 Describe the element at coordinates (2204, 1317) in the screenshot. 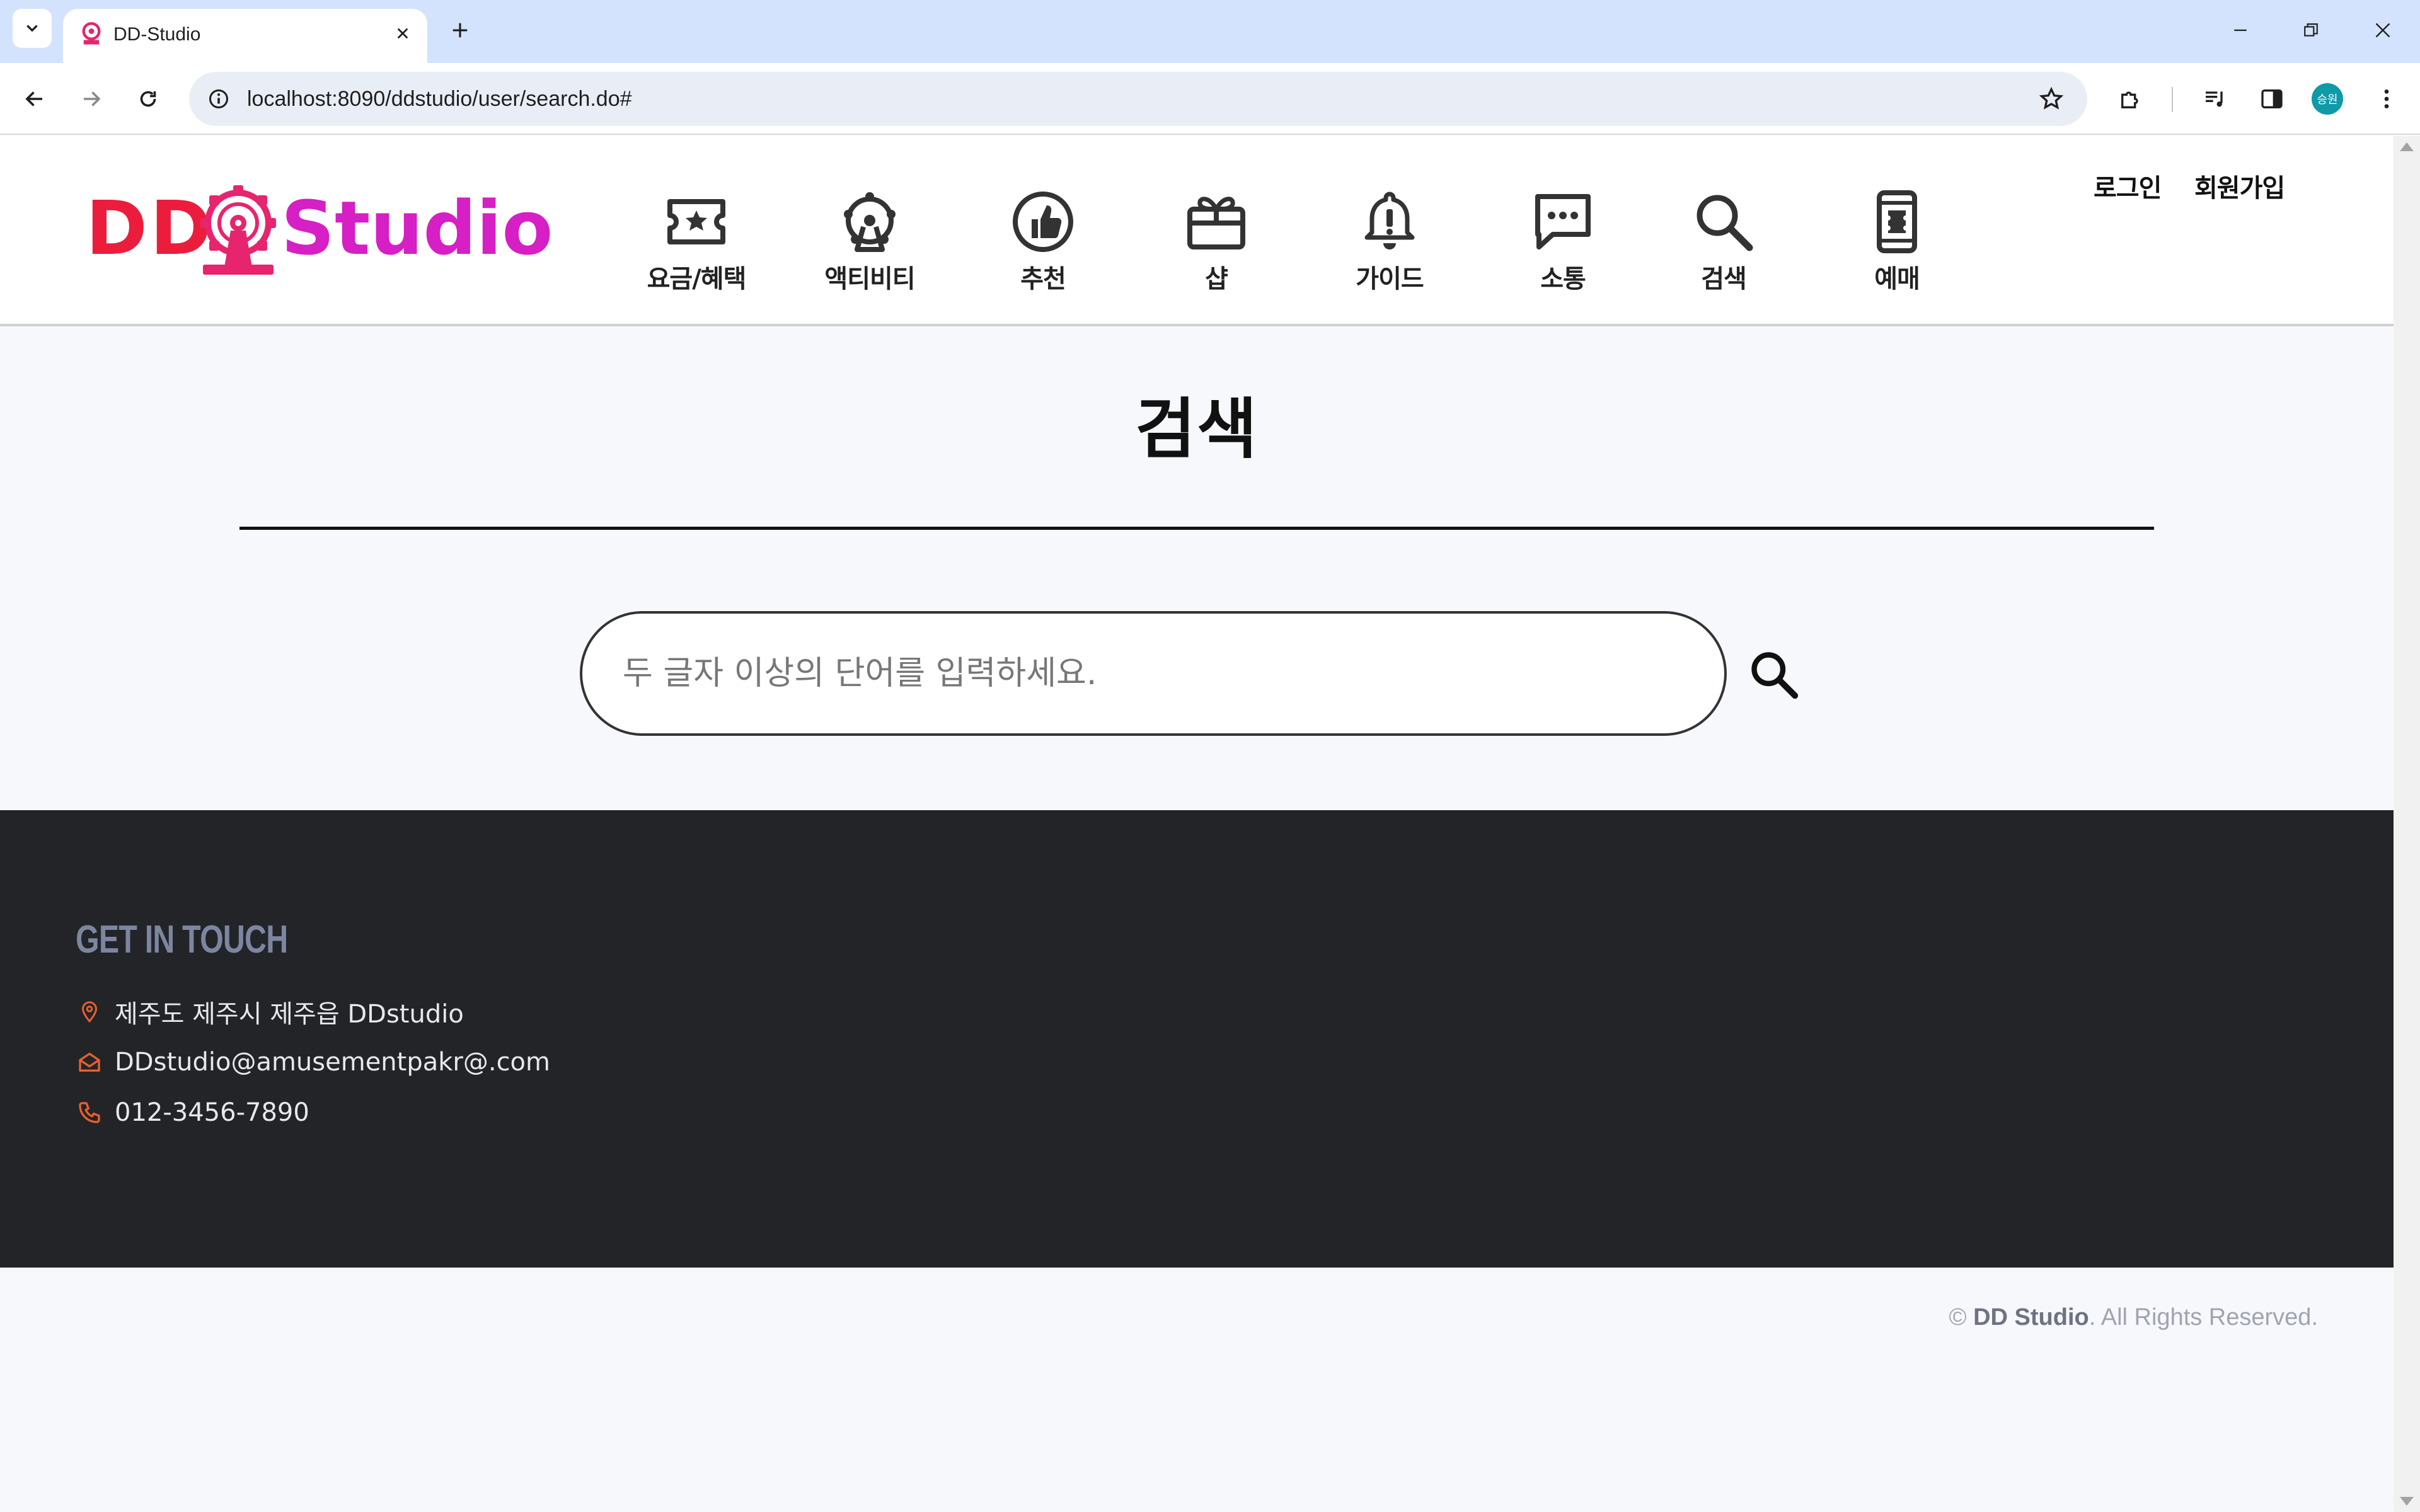

I see `copyright-rest: . All Rights Reserved.` at that location.